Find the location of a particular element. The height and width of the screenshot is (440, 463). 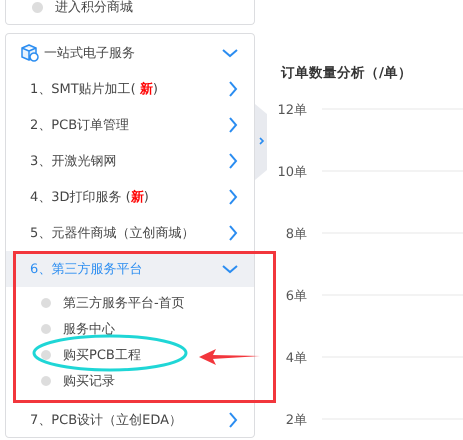

section-title: 一站式电子服务 is located at coordinates (90, 53).